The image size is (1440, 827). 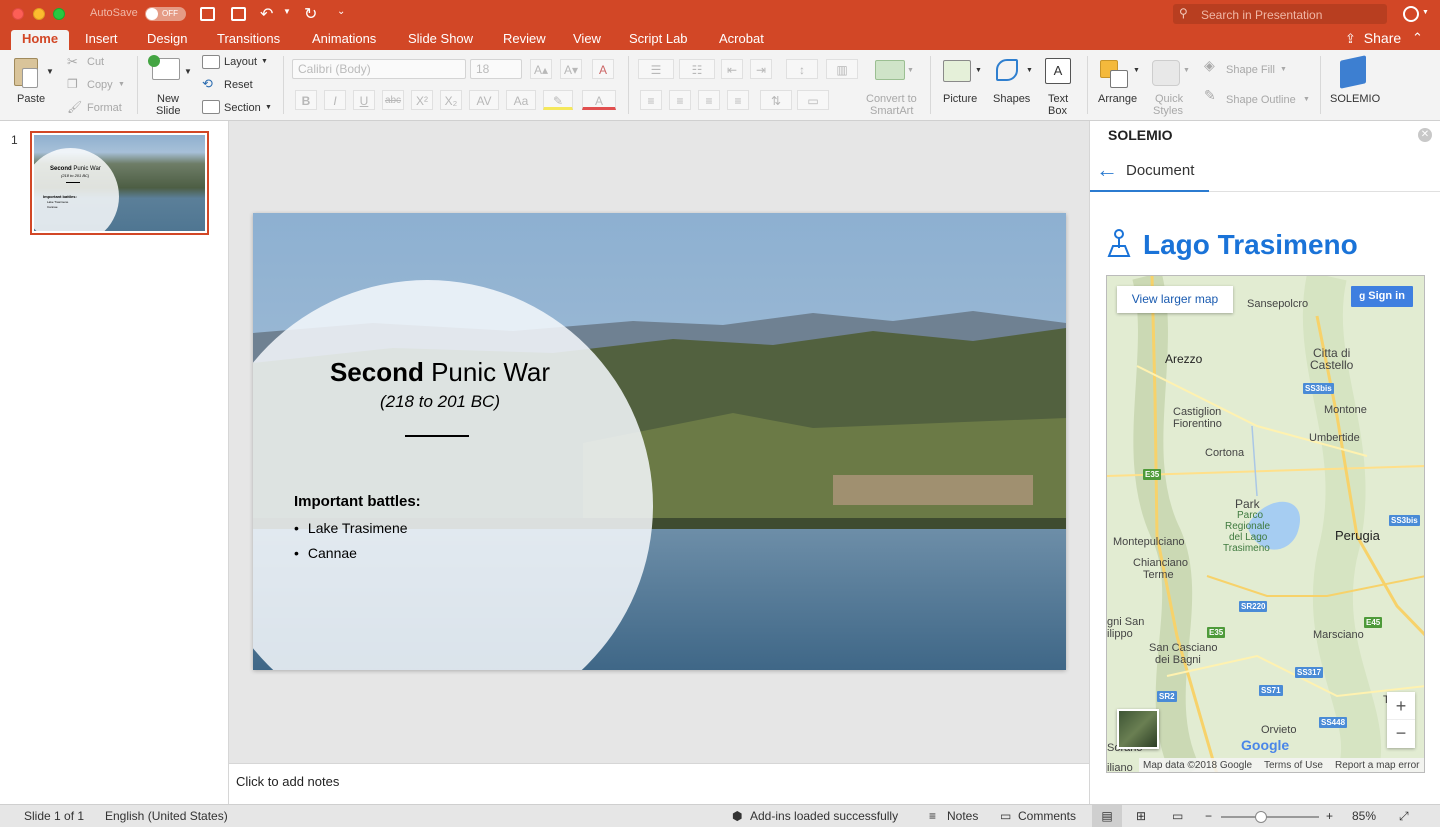 I want to click on strikethrough-button: abc, so click(x=393, y=100).